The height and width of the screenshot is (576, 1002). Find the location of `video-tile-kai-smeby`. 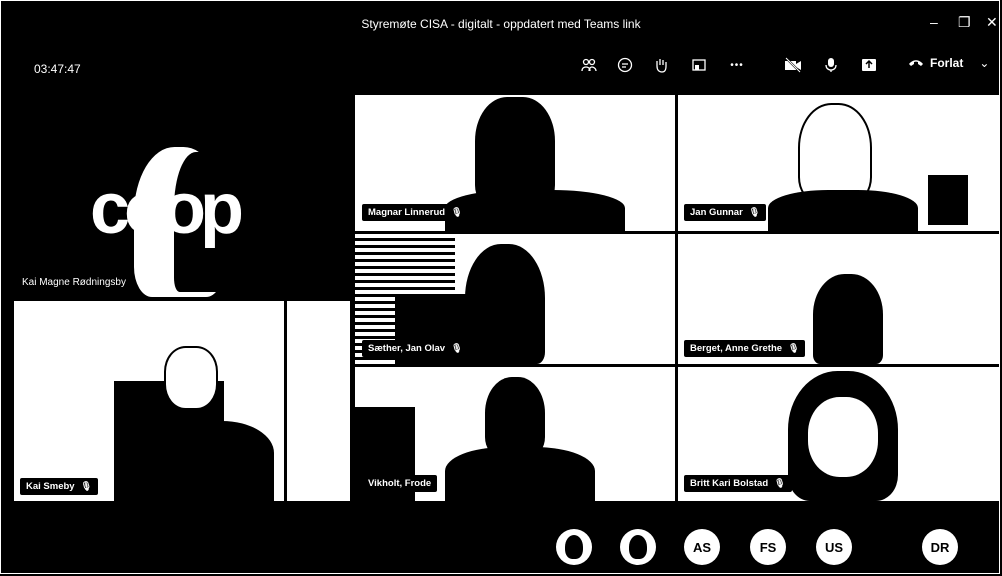

video-tile-kai-smeby is located at coordinates (182, 401).